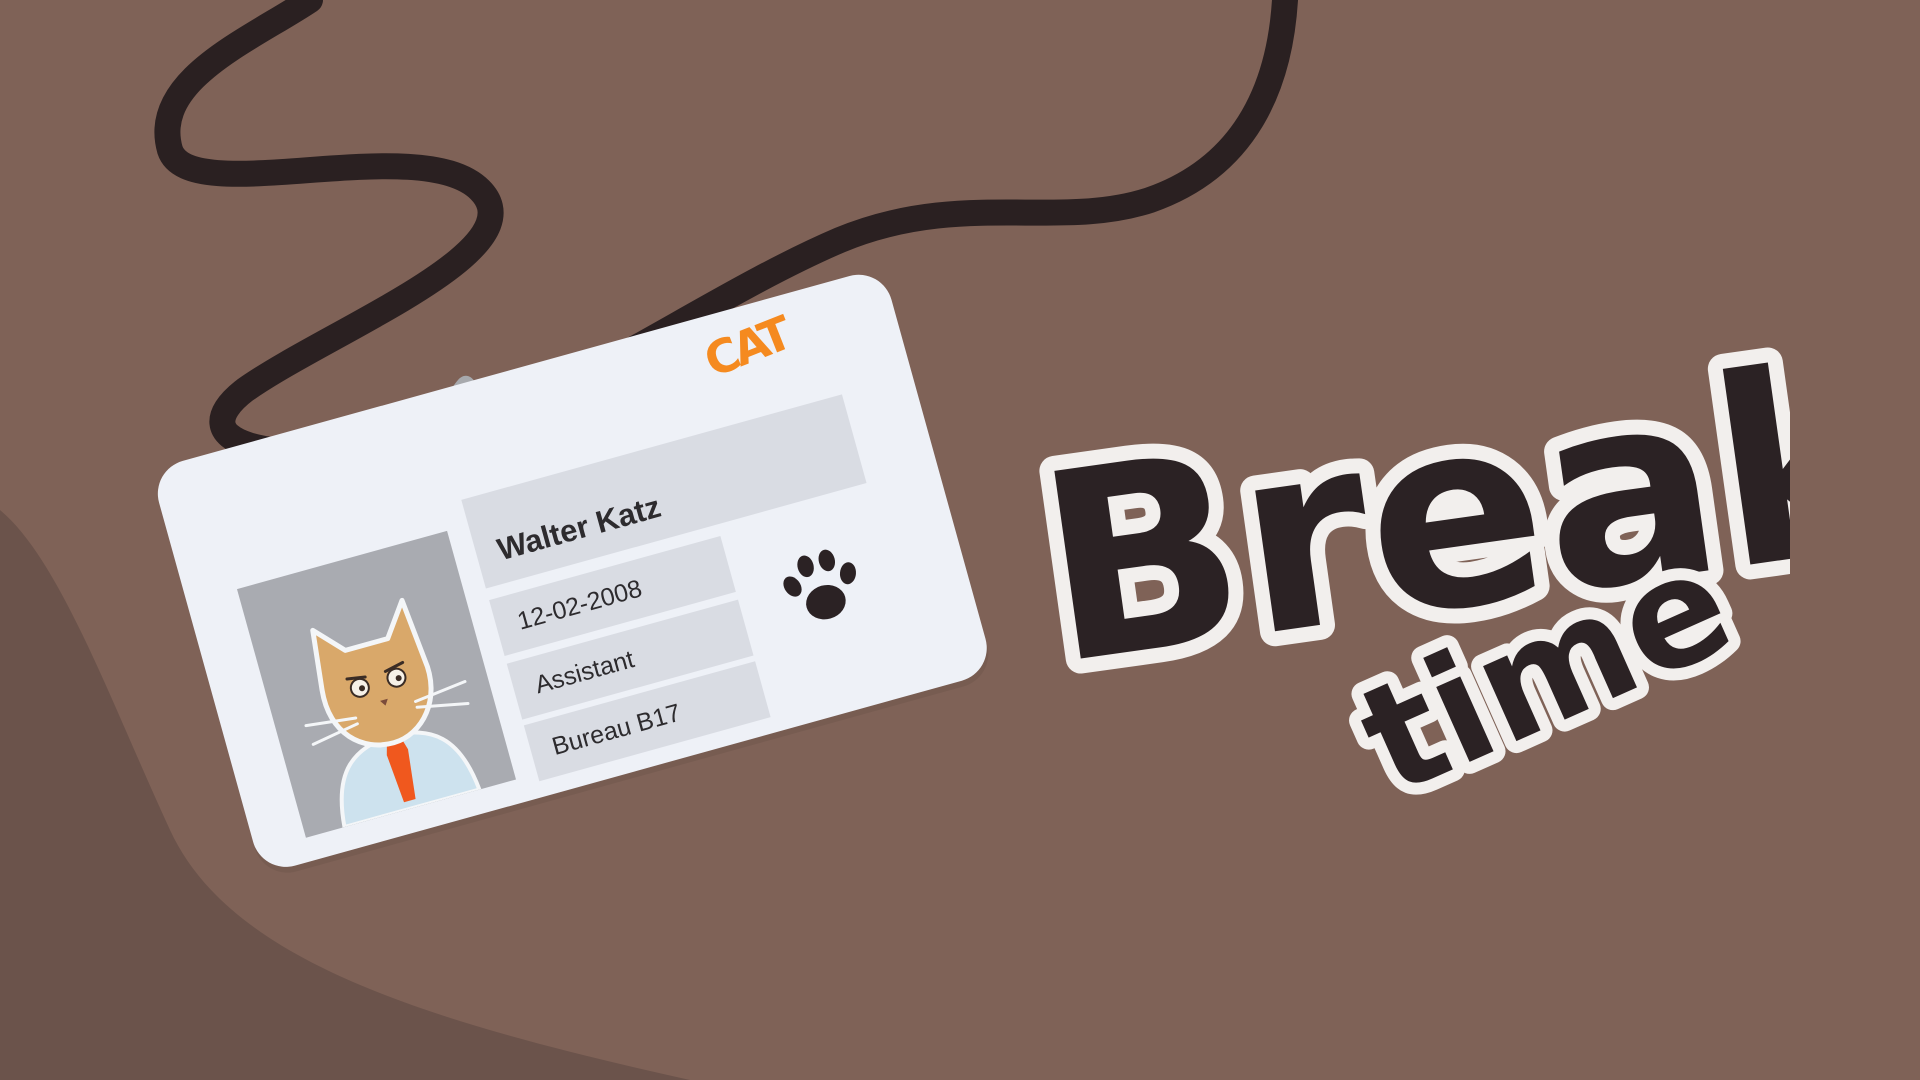 This screenshot has width=1920, height=1080. I want to click on badge-date: 12-02-2008, so click(579, 605).